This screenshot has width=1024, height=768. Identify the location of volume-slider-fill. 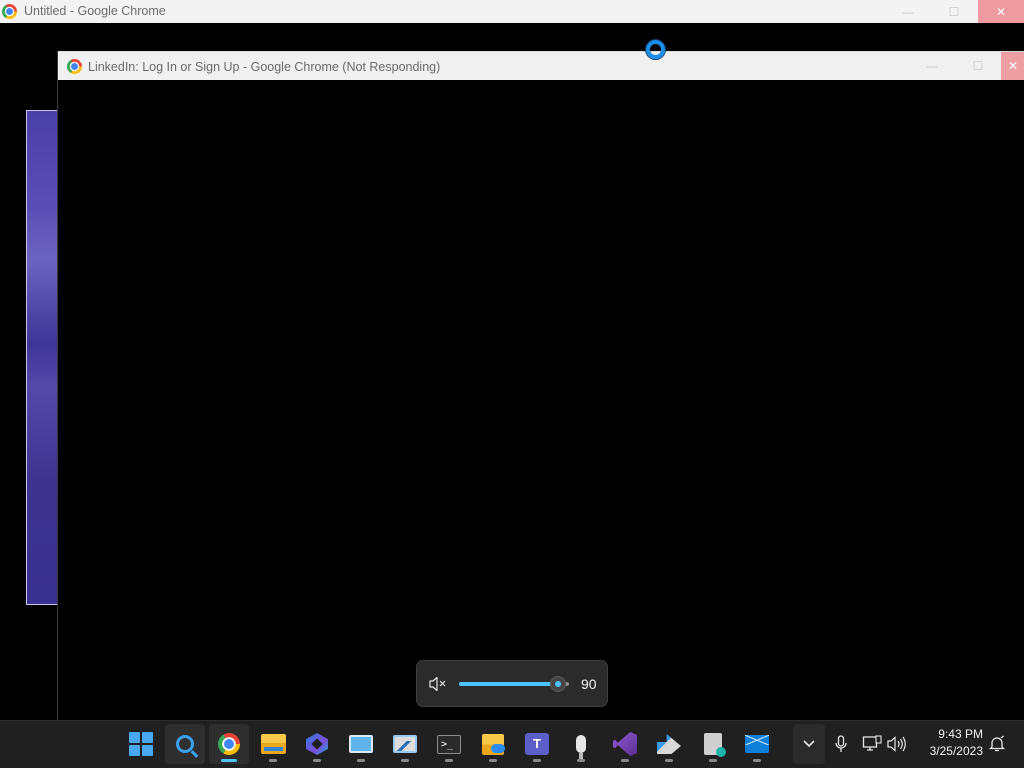
(508, 684).